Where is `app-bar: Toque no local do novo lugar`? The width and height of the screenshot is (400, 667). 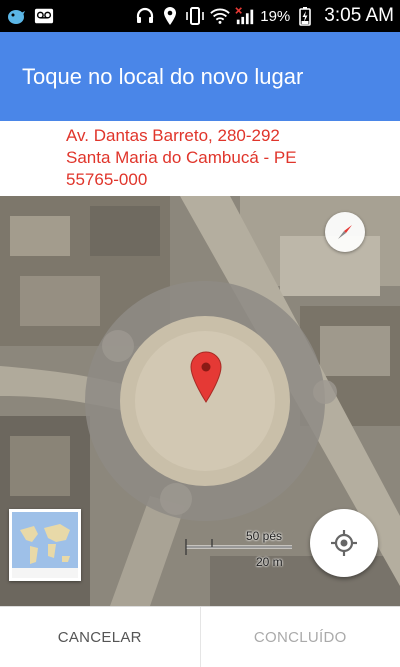 app-bar: Toque no local do novo lugar is located at coordinates (200, 76).